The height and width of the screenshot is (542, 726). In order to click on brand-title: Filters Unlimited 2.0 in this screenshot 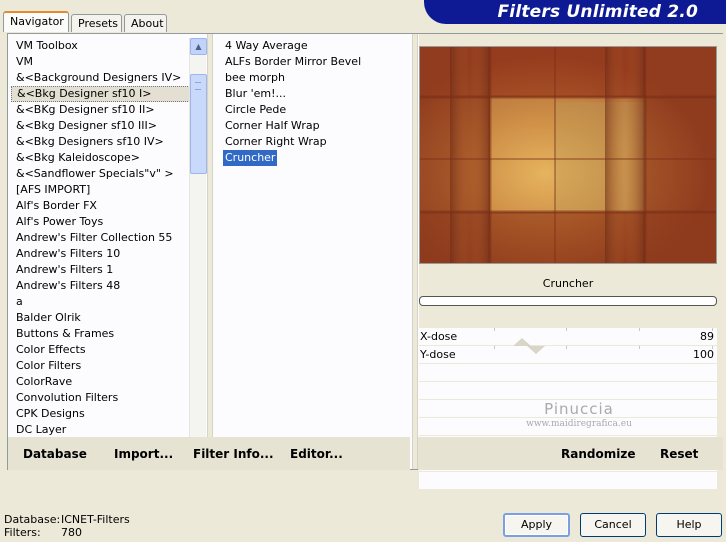, I will do `click(597, 12)`.